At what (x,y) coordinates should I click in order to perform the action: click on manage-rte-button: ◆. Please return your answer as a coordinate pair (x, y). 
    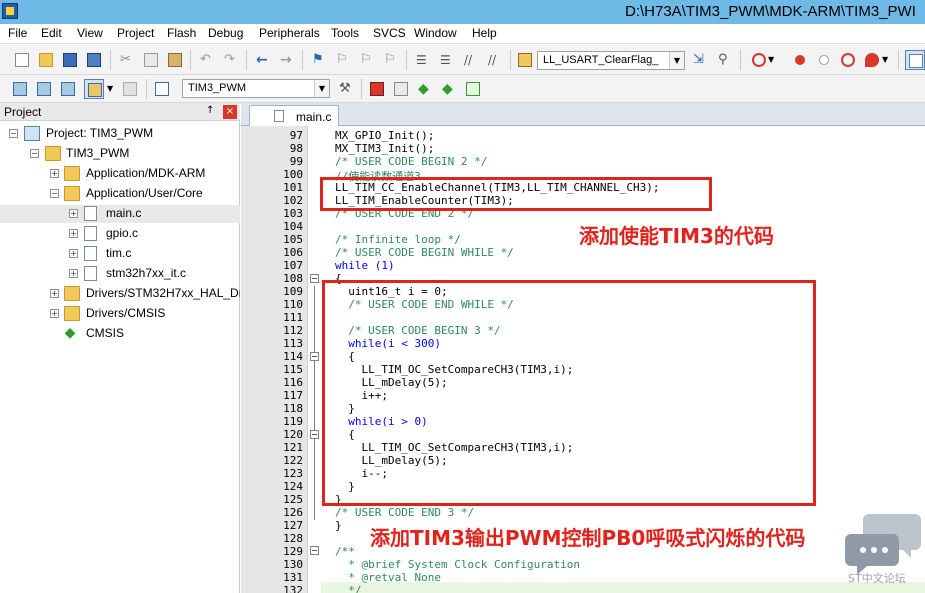
    Looking at the image, I should click on (425, 89).